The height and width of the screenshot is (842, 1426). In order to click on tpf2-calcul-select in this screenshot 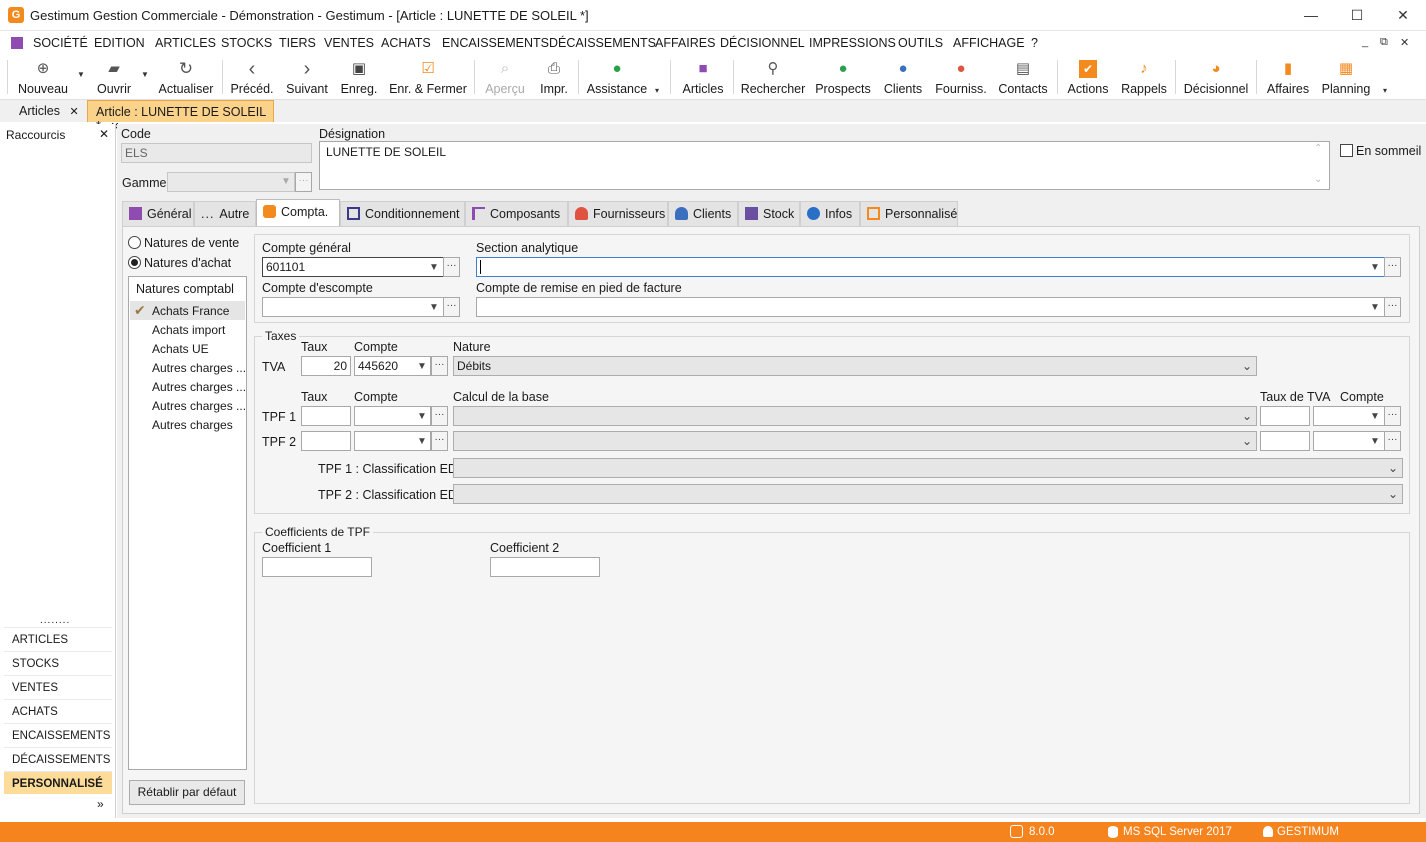, I will do `click(855, 441)`.